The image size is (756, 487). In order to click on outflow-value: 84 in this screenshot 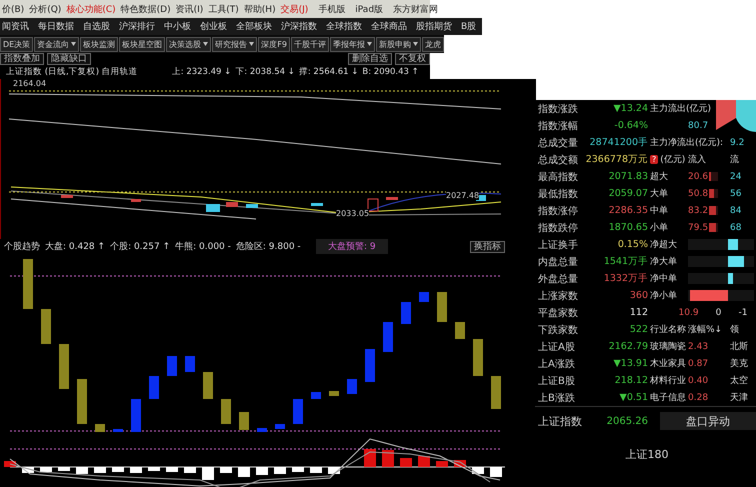, I will do `click(736, 211)`.